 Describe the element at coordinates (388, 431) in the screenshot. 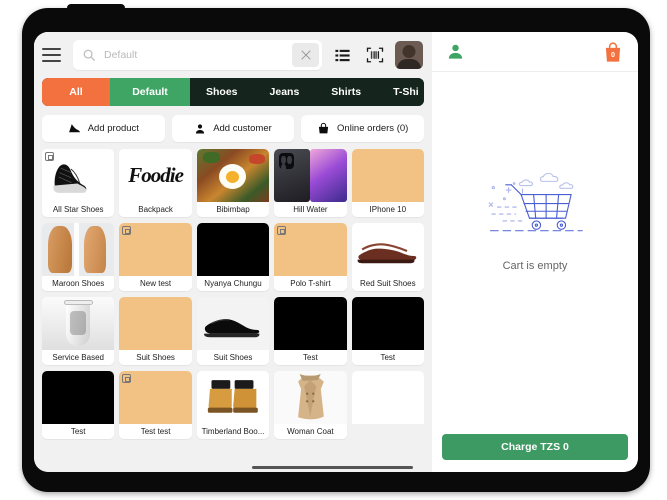

I see `product-name` at that location.